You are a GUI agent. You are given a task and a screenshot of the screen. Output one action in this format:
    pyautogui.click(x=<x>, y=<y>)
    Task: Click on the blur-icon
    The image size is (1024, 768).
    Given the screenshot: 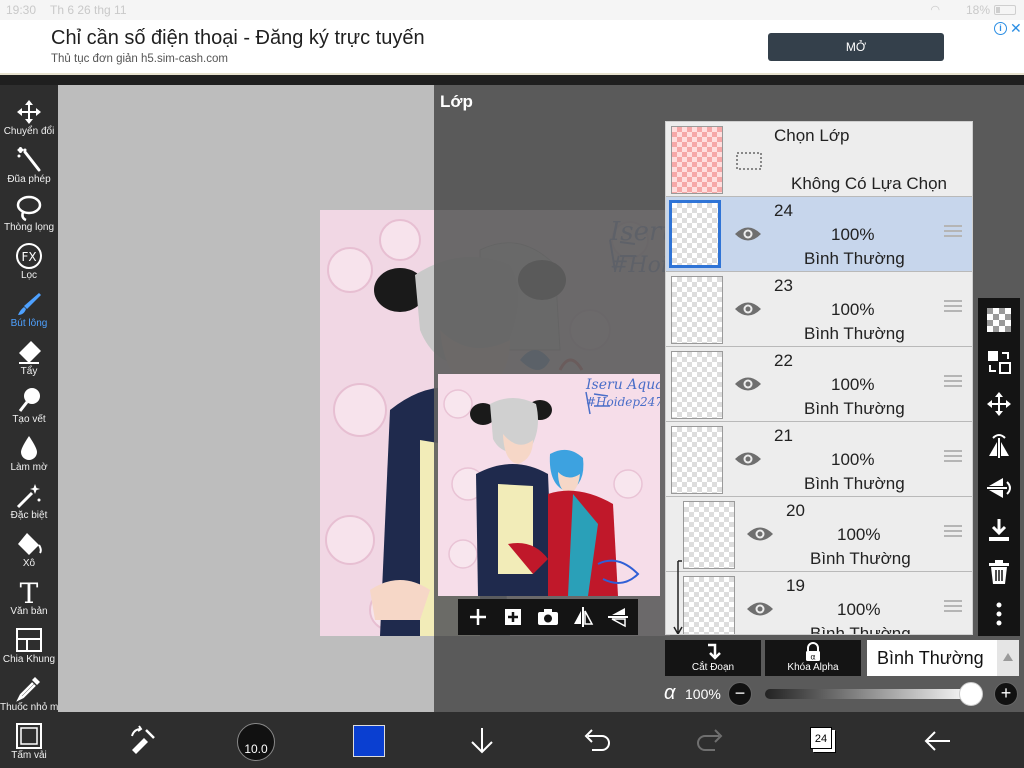 What is the action you would take?
    pyautogui.click(x=29, y=448)
    